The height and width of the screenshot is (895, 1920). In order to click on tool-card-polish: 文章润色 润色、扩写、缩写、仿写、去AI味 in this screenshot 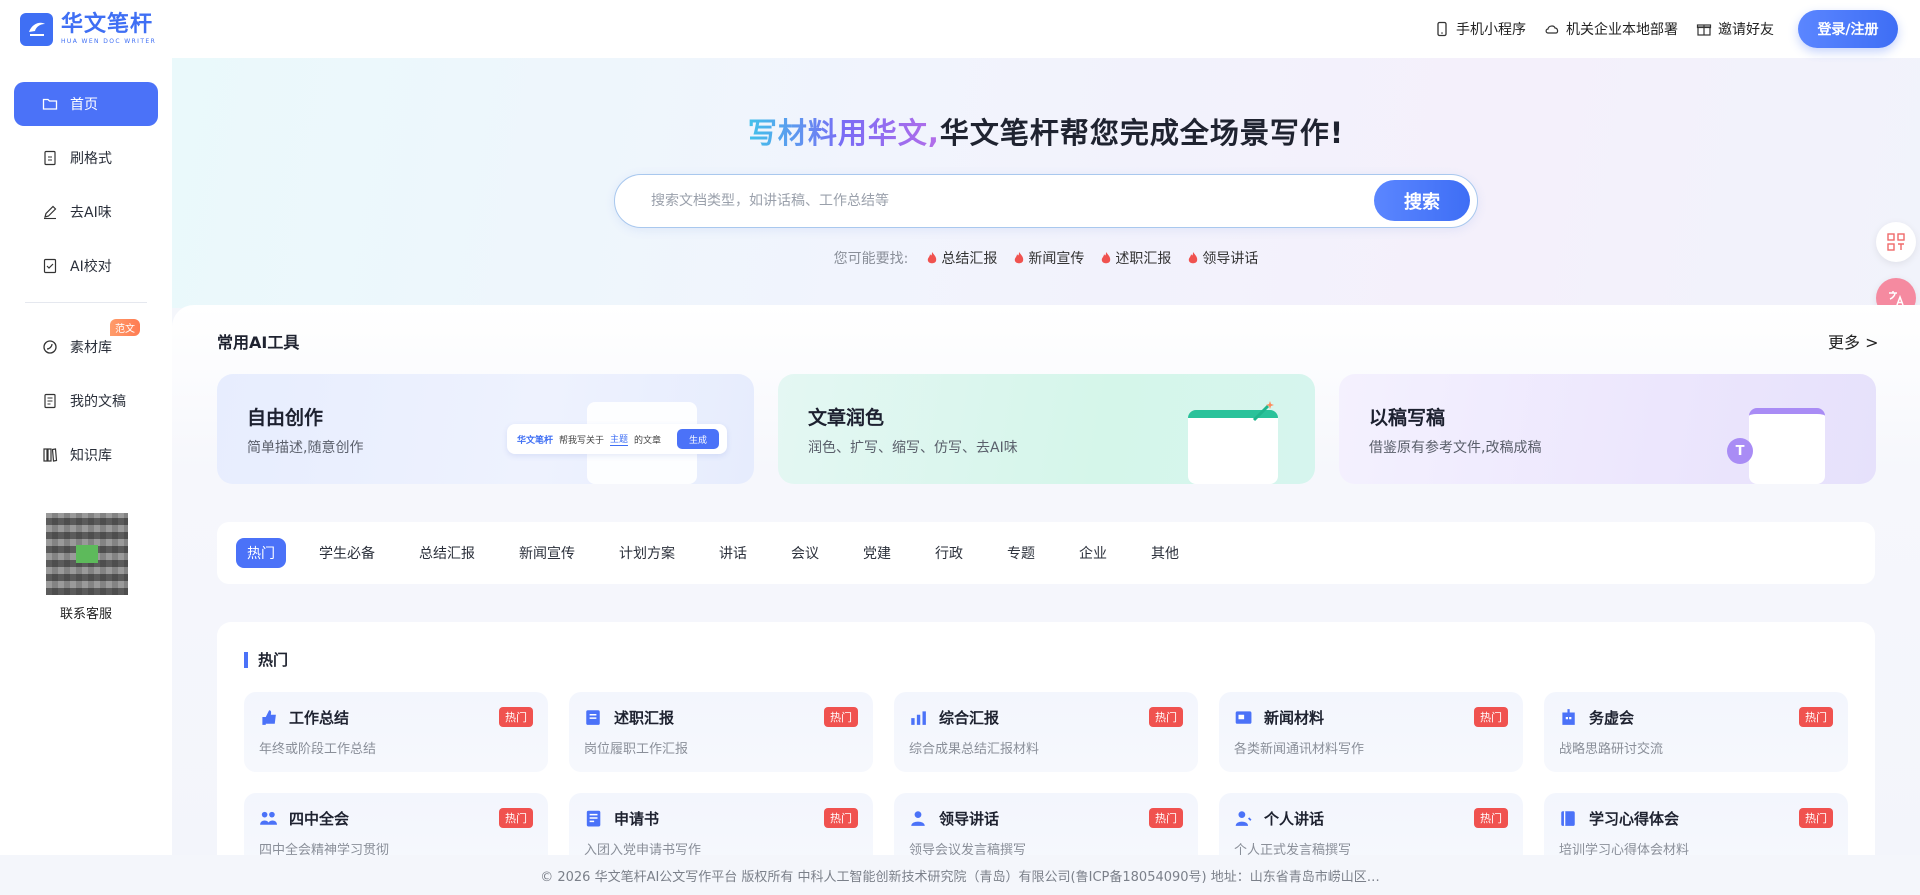, I will do `click(1046, 429)`.